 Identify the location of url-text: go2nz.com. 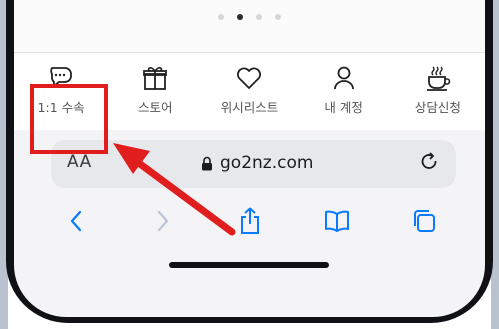
(267, 163).